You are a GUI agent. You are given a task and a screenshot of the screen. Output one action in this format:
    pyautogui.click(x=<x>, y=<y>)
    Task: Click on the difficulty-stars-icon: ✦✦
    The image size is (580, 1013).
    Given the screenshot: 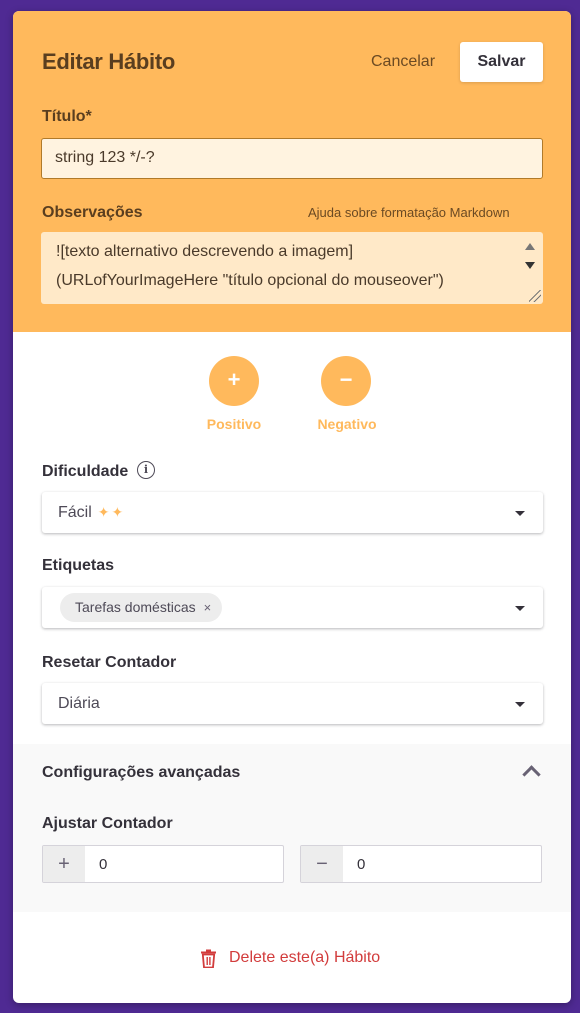 What is the action you would take?
    pyautogui.click(x=111, y=512)
    